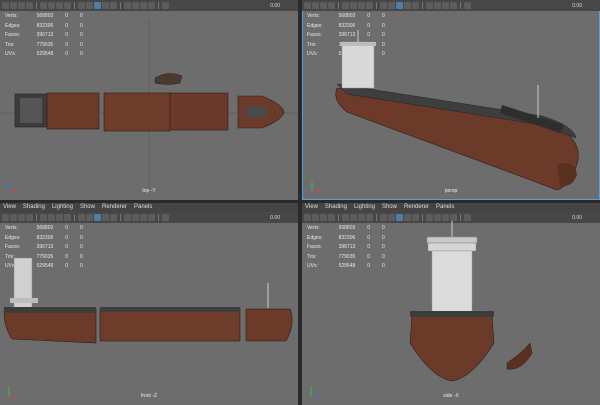  What do you see at coordinates (451, 396) in the screenshot?
I see `camera-label: side -X` at bounding box center [451, 396].